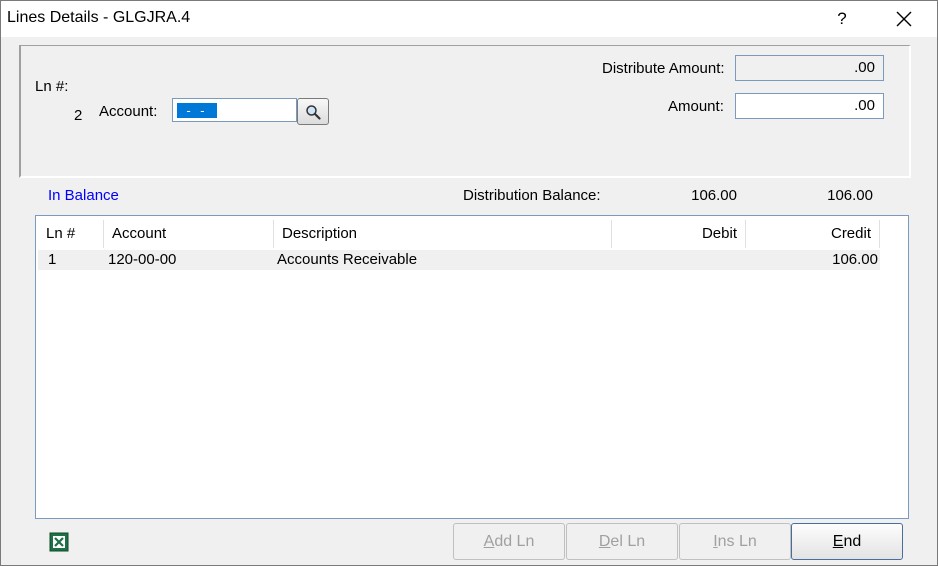 The height and width of the screenshot is (566, 938). What do you see at coordinates (459, 260) in the screenshot?
I see `table-row: 1 120-00-00 Accounts Receivable 106.00` at bounding box center [459, 260].